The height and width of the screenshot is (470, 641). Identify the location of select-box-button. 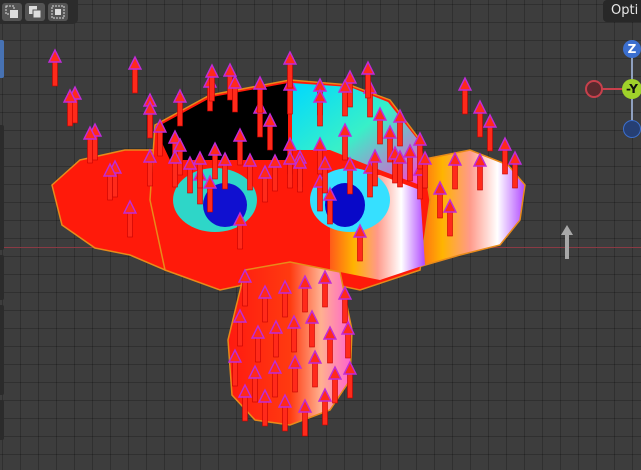
(12, 12).